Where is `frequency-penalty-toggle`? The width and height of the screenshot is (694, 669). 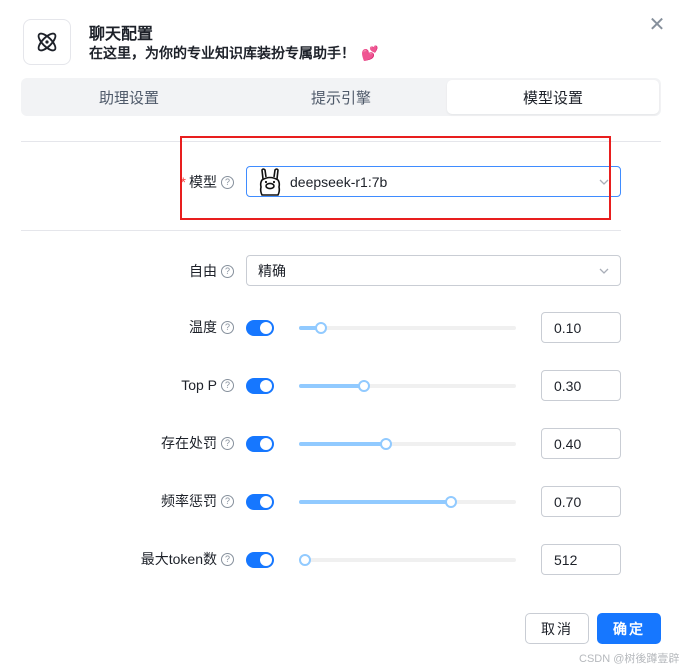
frequency-penalty-toggle is located at coordinates (260, 502).